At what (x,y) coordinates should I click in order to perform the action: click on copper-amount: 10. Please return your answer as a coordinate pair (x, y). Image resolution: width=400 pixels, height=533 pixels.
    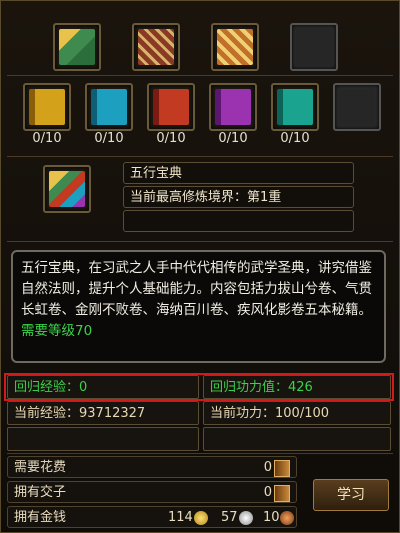
    Looking at the image, I should click on (271, 517).